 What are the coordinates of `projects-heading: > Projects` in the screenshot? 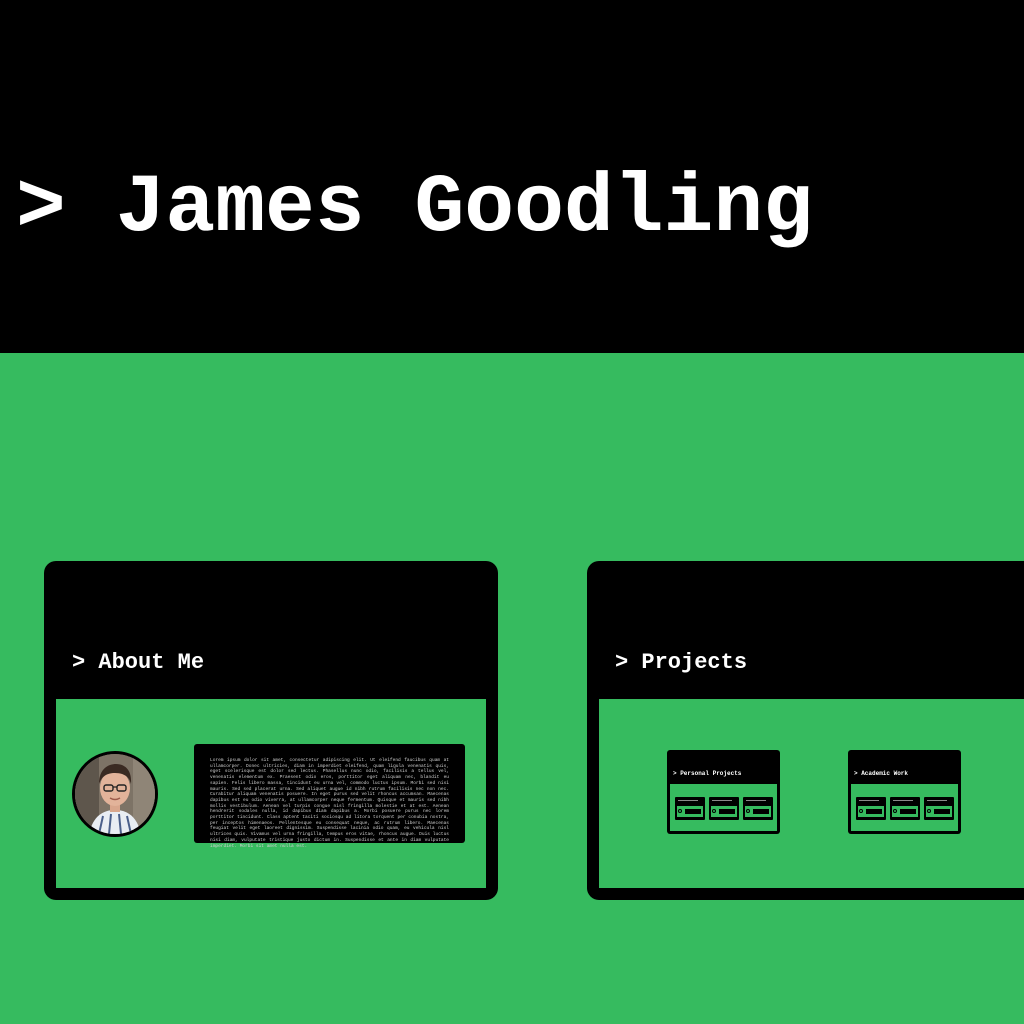 It's located at (681, 662).